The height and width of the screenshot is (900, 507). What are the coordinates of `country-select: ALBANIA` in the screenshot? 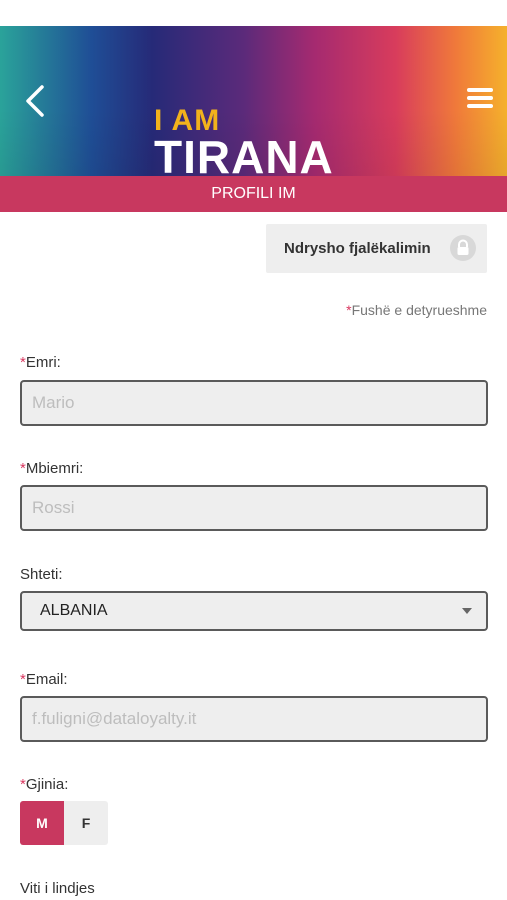 It's located at (254, 611).